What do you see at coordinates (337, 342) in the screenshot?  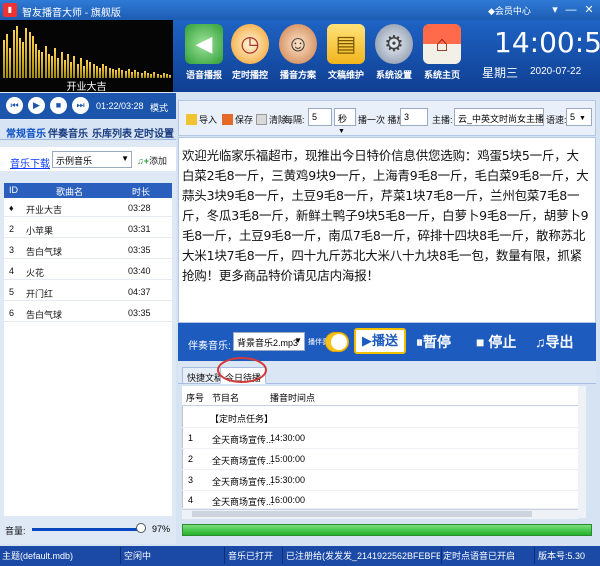 I see `accompaniment-toggle` at bounding box center [337, 342].